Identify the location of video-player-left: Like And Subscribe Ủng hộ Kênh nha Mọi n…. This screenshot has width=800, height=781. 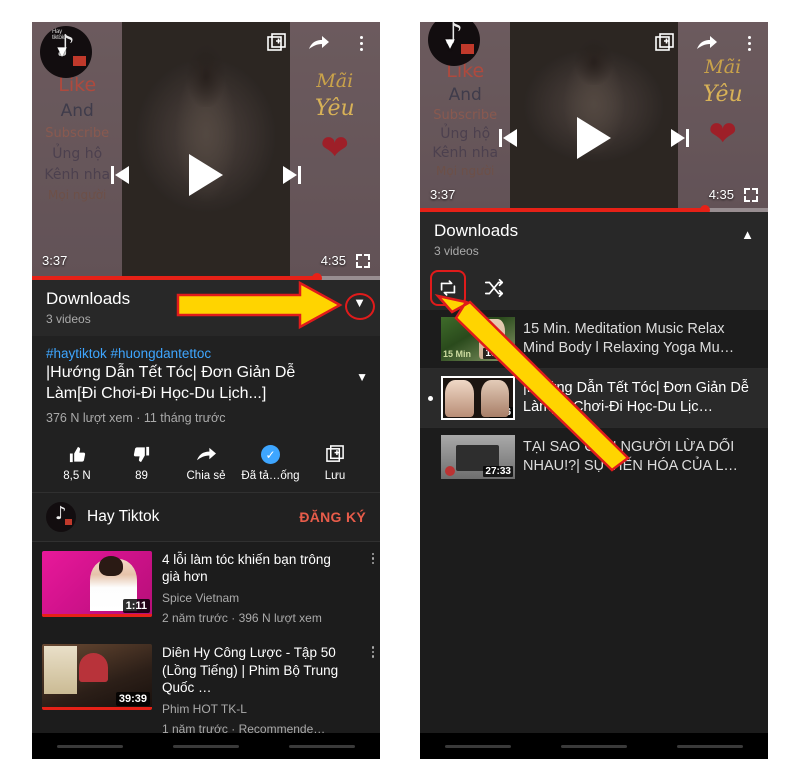
(206, 151).